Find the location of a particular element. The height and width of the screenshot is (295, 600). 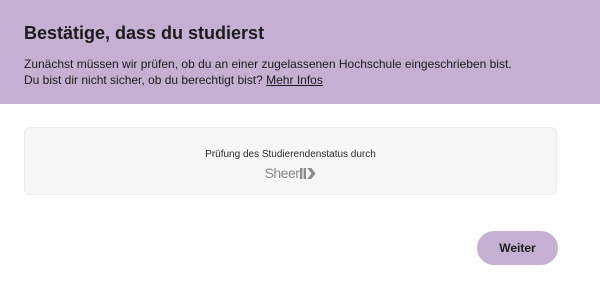

sheerid-id-mark-icon is located at coordinates (308, 173).